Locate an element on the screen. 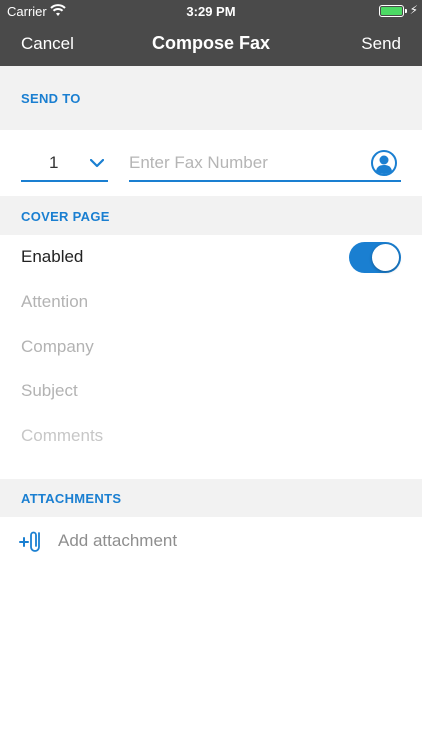 This screenshot has height=750, width=422. enabled-label: Enabled is located at coordinates (52, 256).